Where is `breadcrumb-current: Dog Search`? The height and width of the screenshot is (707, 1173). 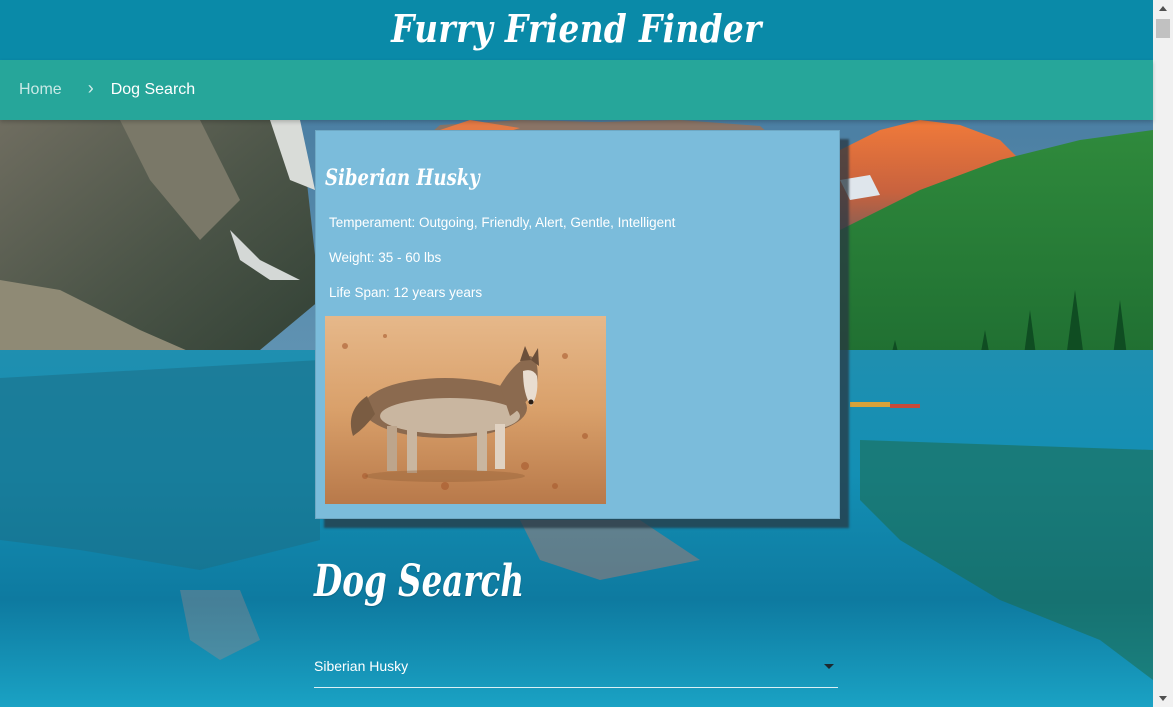 breadcrumb-current: Dog Search is located at coordinates (153, 89).